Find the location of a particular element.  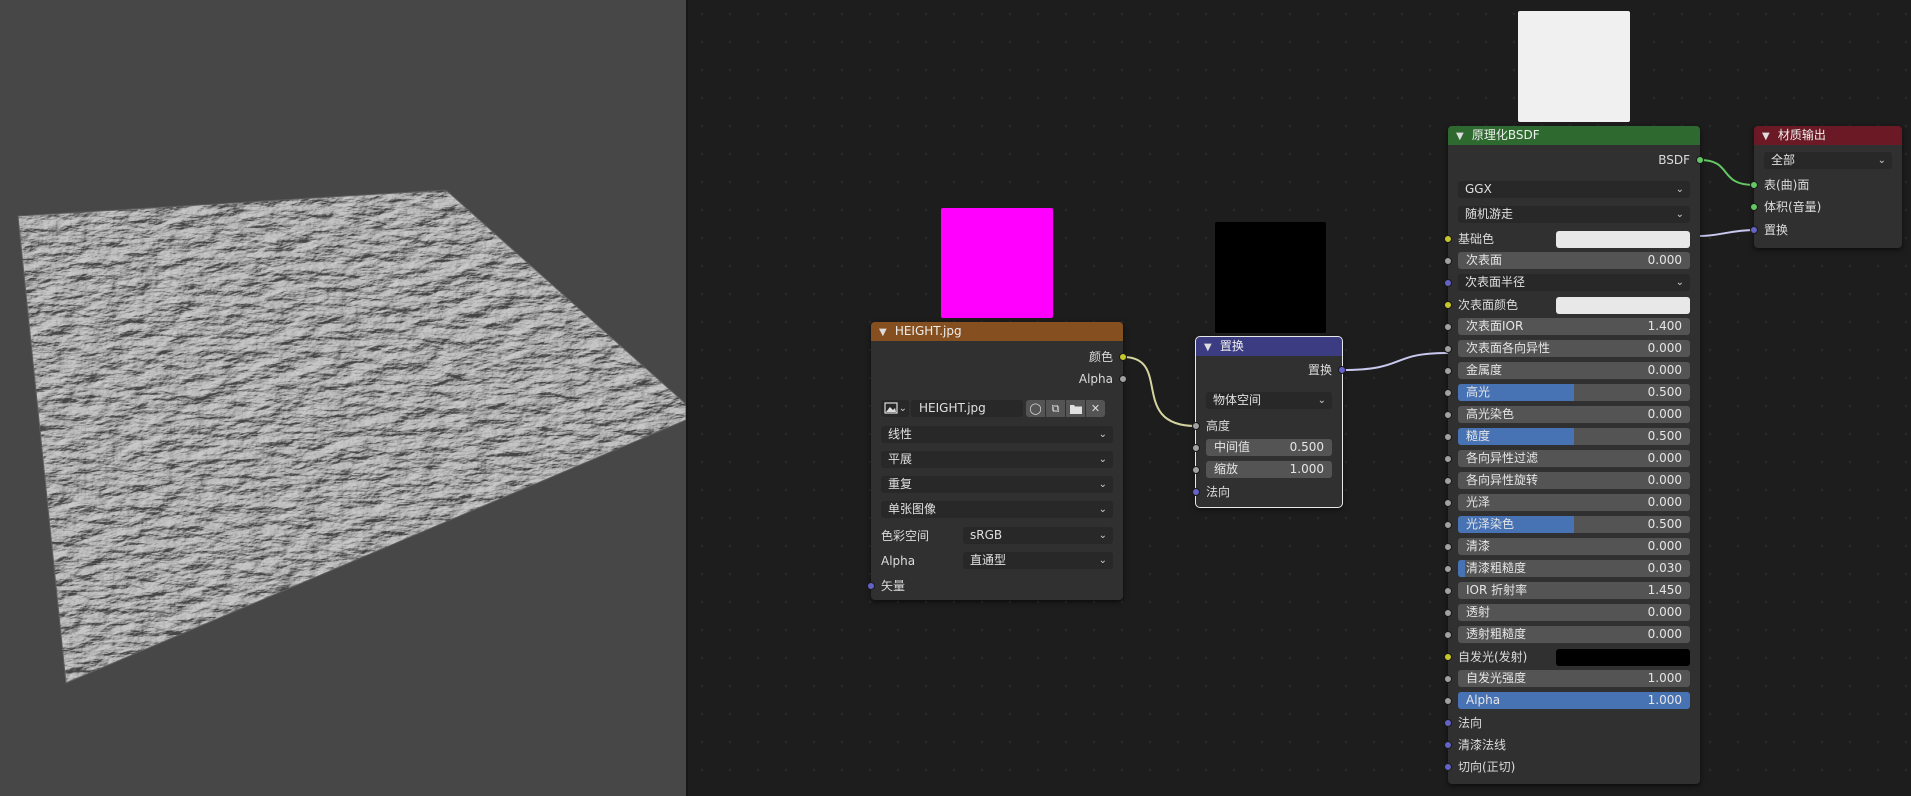

bsdf-param-field: 糙度 0.500 is located at coordinates (1574, 436).